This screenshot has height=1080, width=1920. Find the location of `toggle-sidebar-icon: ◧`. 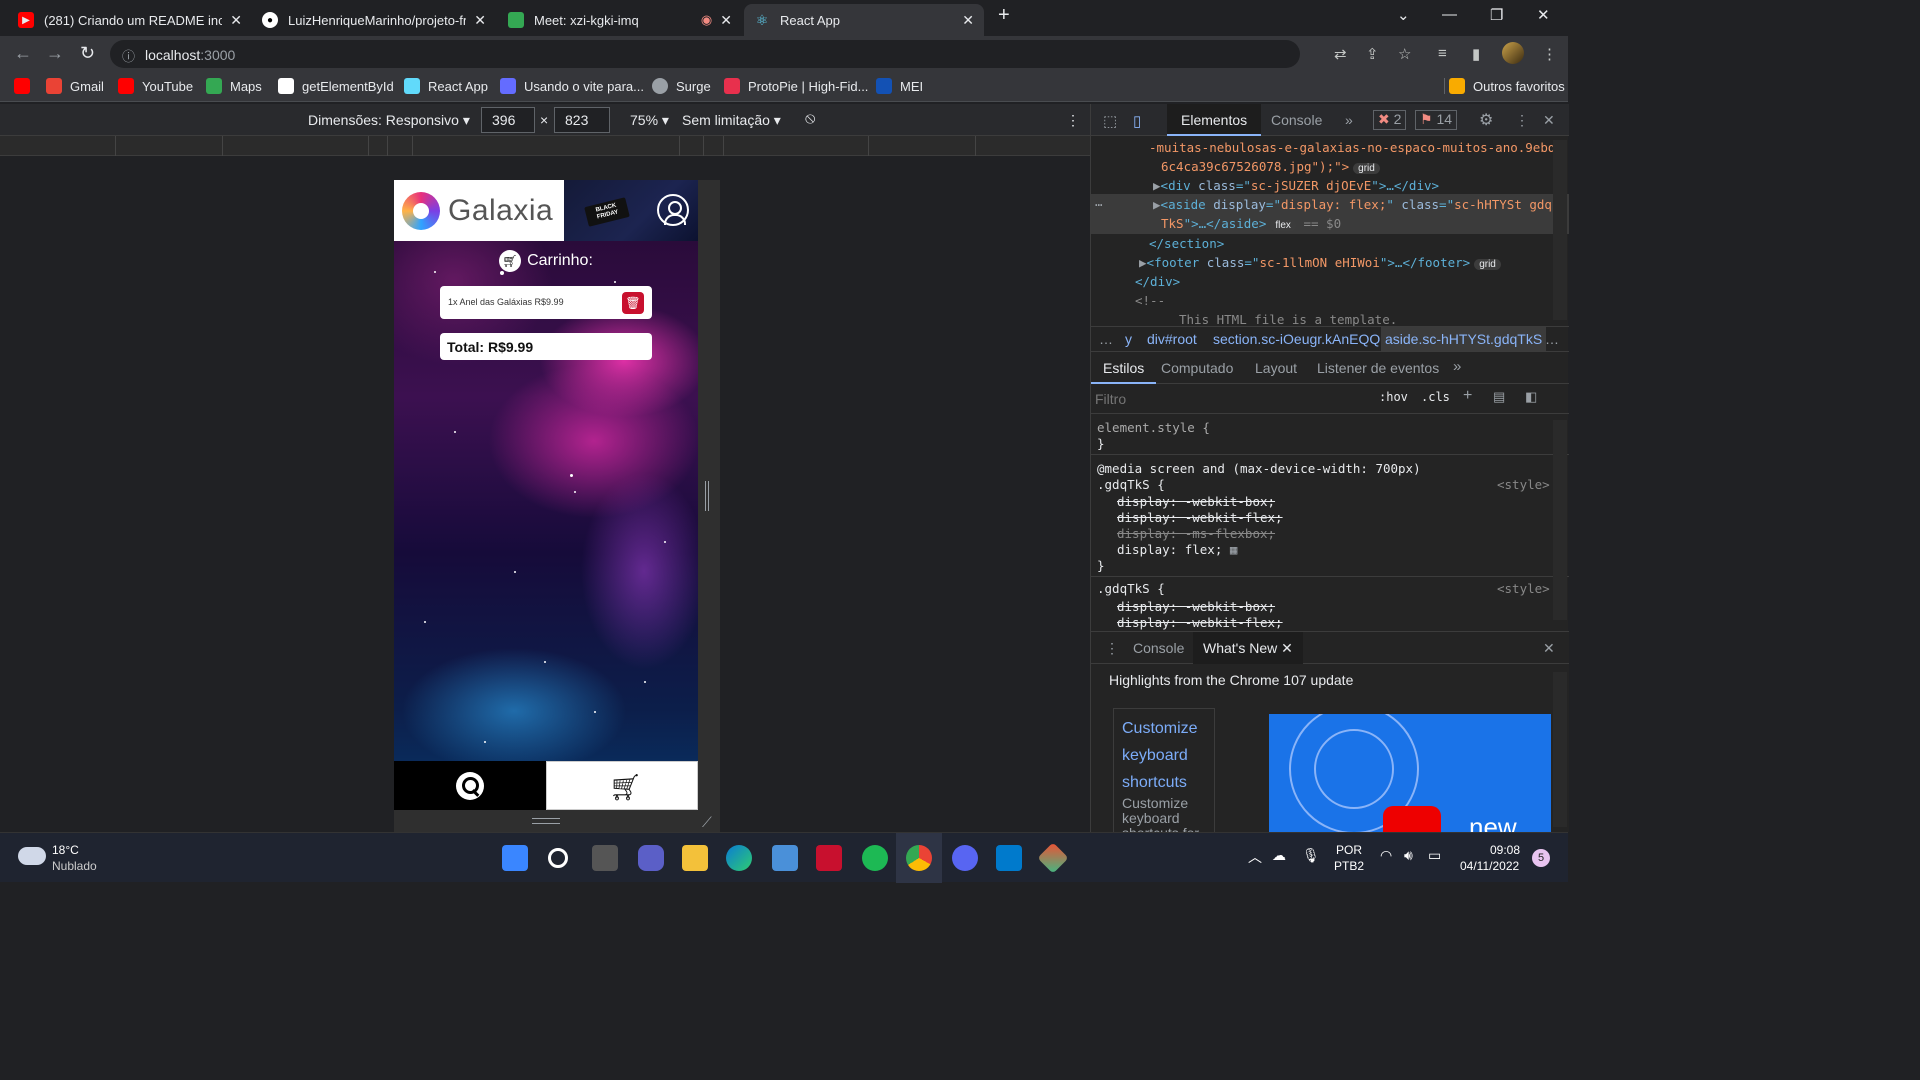

toggle-sidebar-icon: ◧ is located at coordinates (1531, 397).